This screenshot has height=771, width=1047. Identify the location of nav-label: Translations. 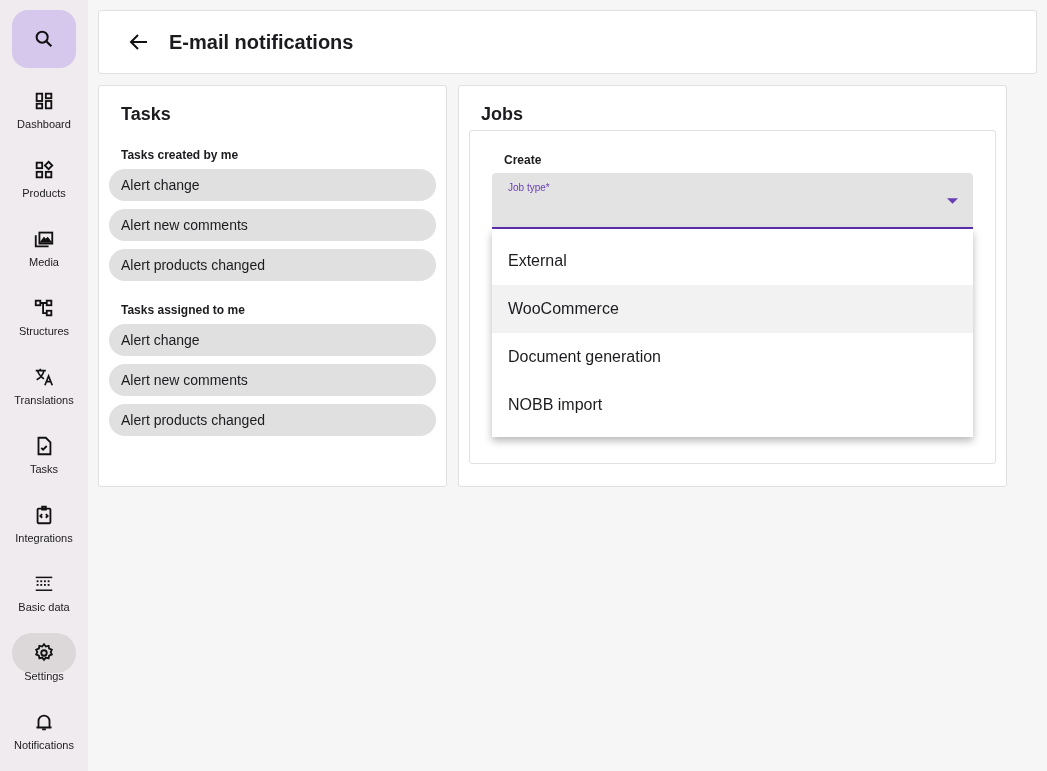
(44, 400).